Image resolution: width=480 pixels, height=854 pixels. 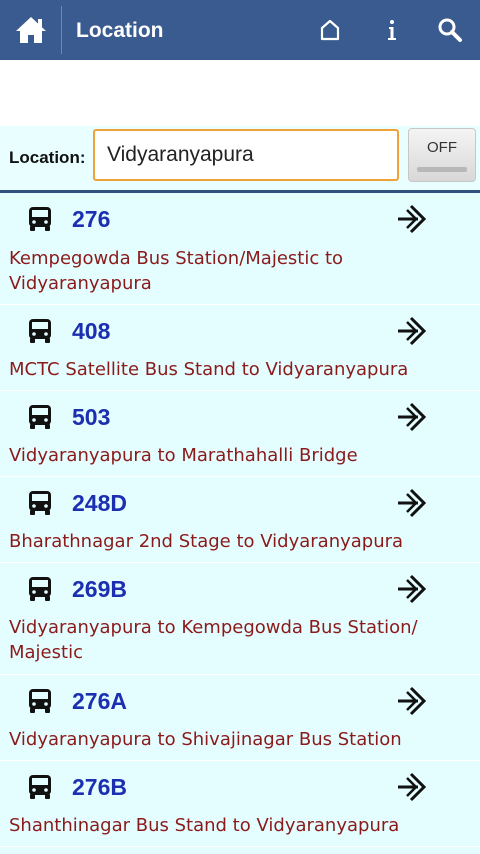 What do you see at coordinates (240, 30) in the screenshot?
I see `top-app-bar: Location` at bounding box center [240, 30].